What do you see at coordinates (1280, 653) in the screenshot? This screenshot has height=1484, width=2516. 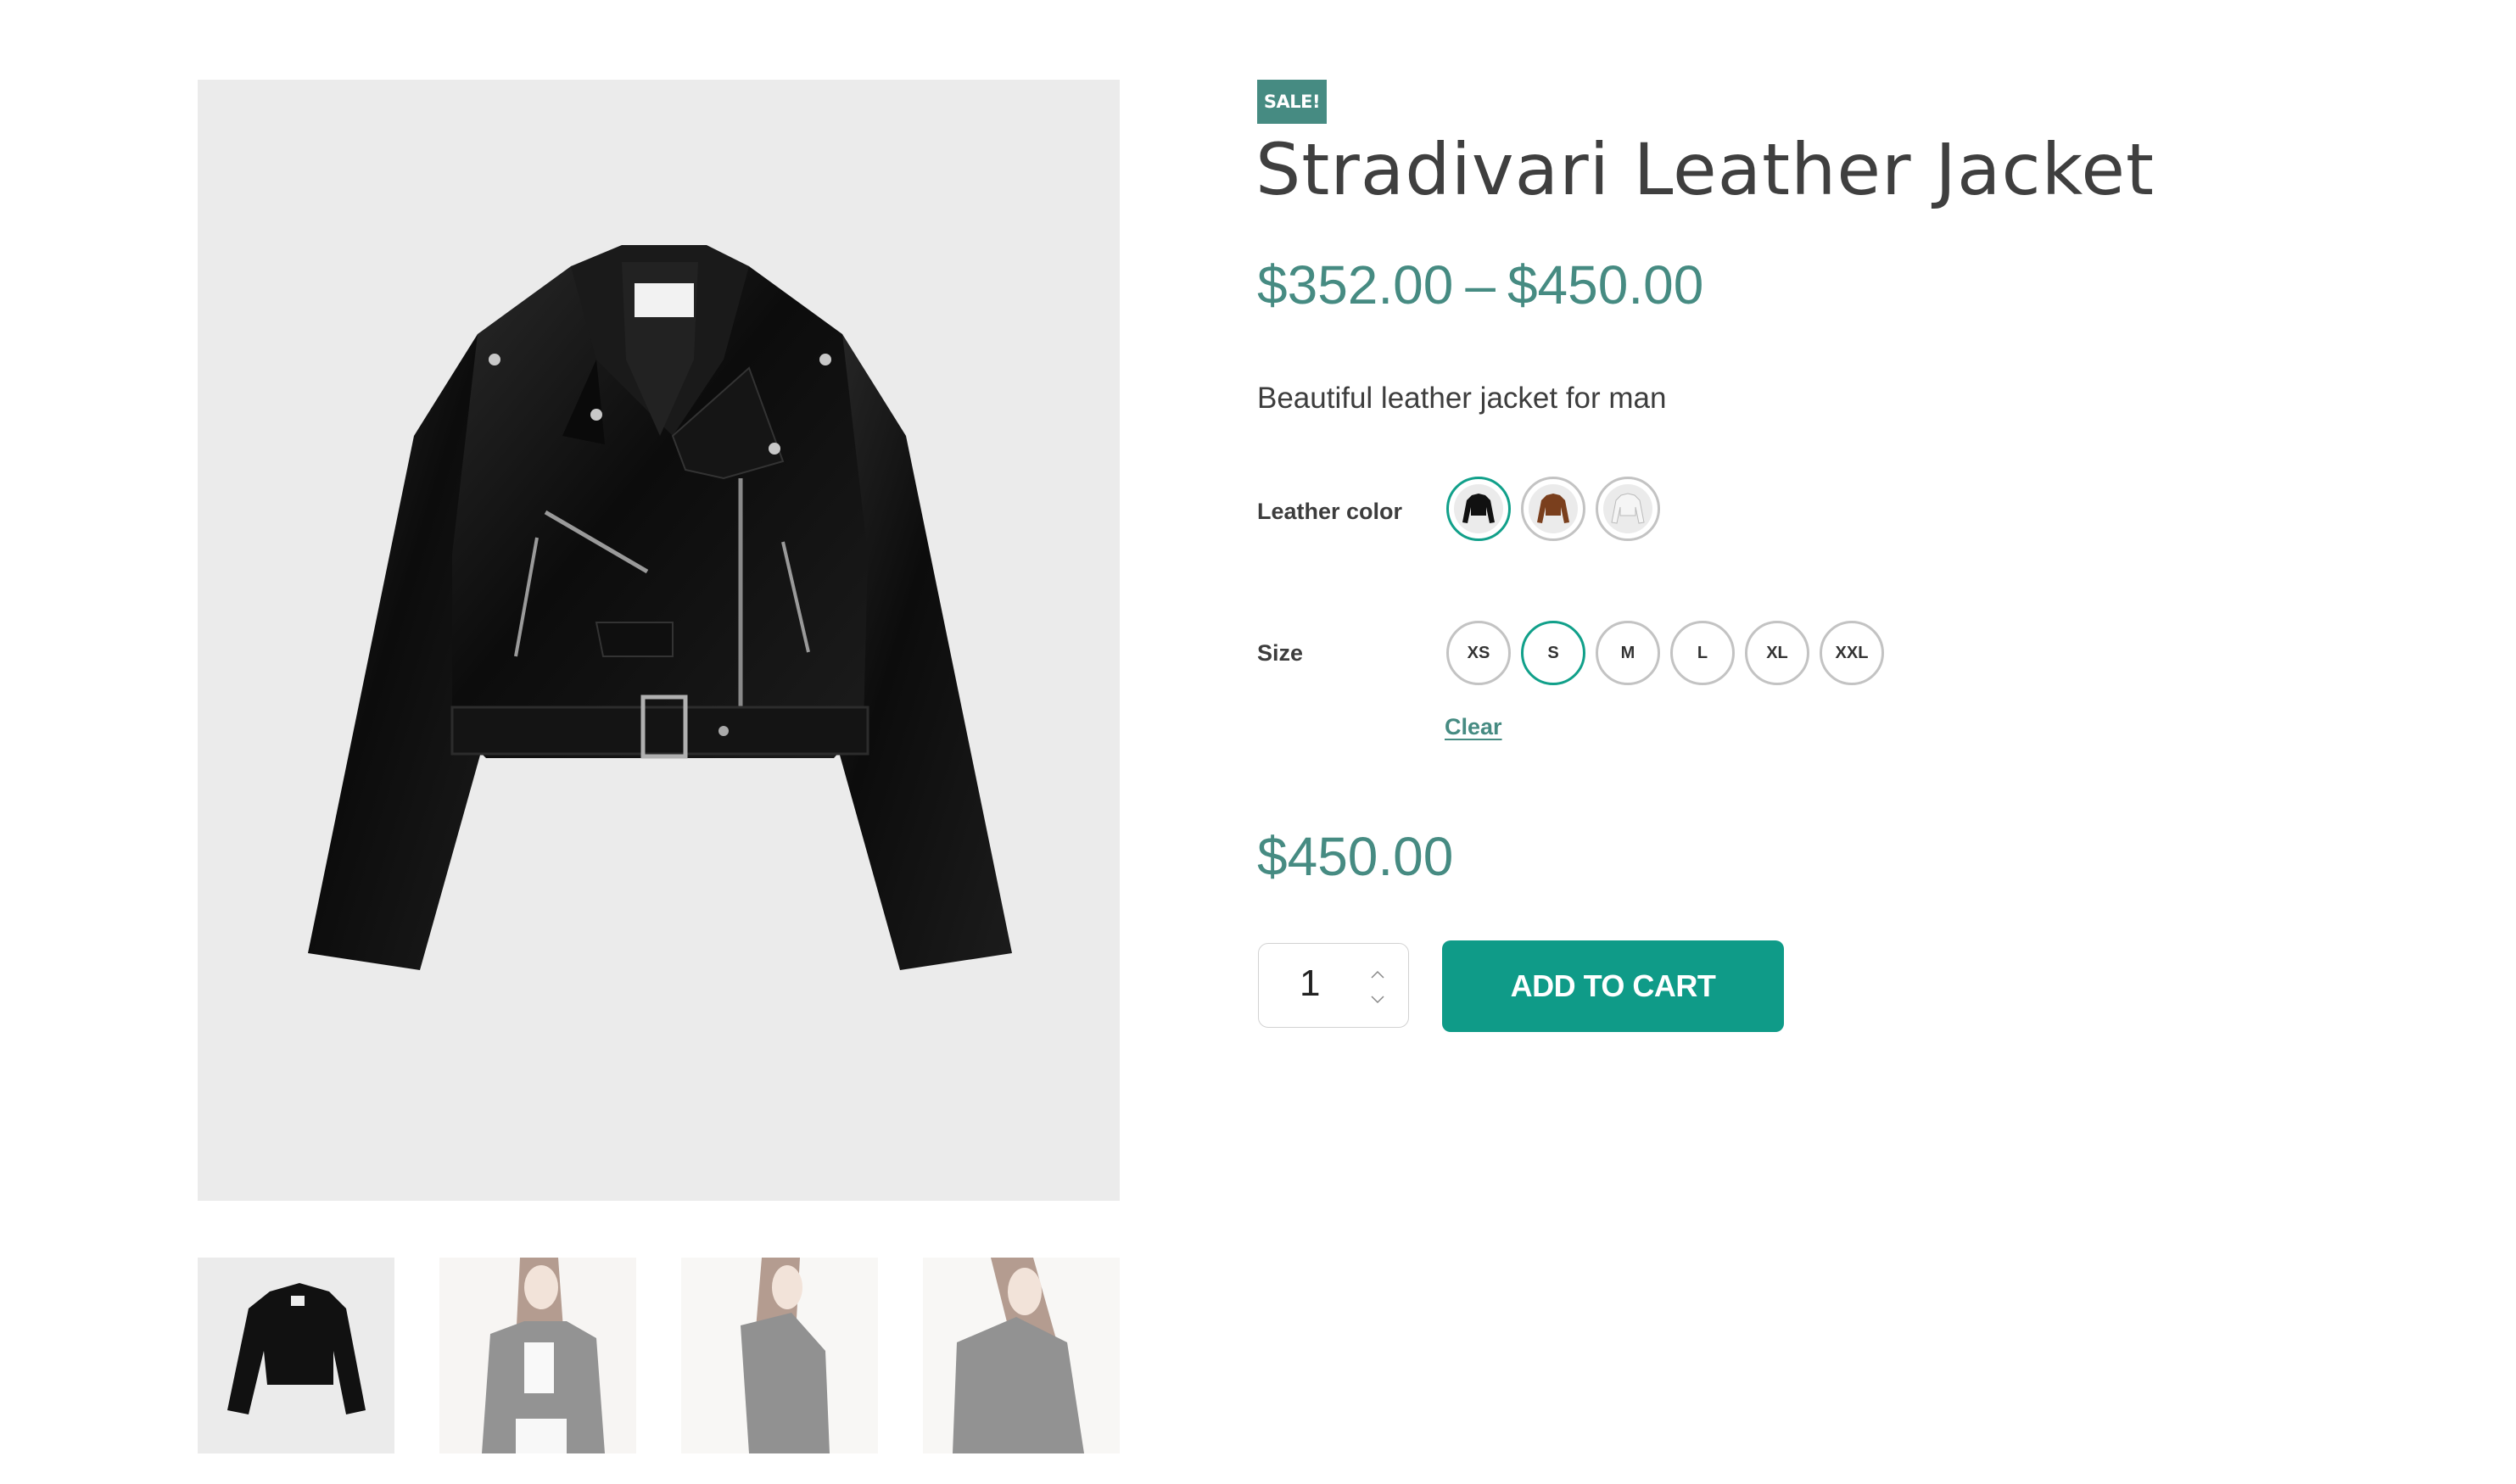 I see `size-label: Size` at bounding box center [1280, 653].